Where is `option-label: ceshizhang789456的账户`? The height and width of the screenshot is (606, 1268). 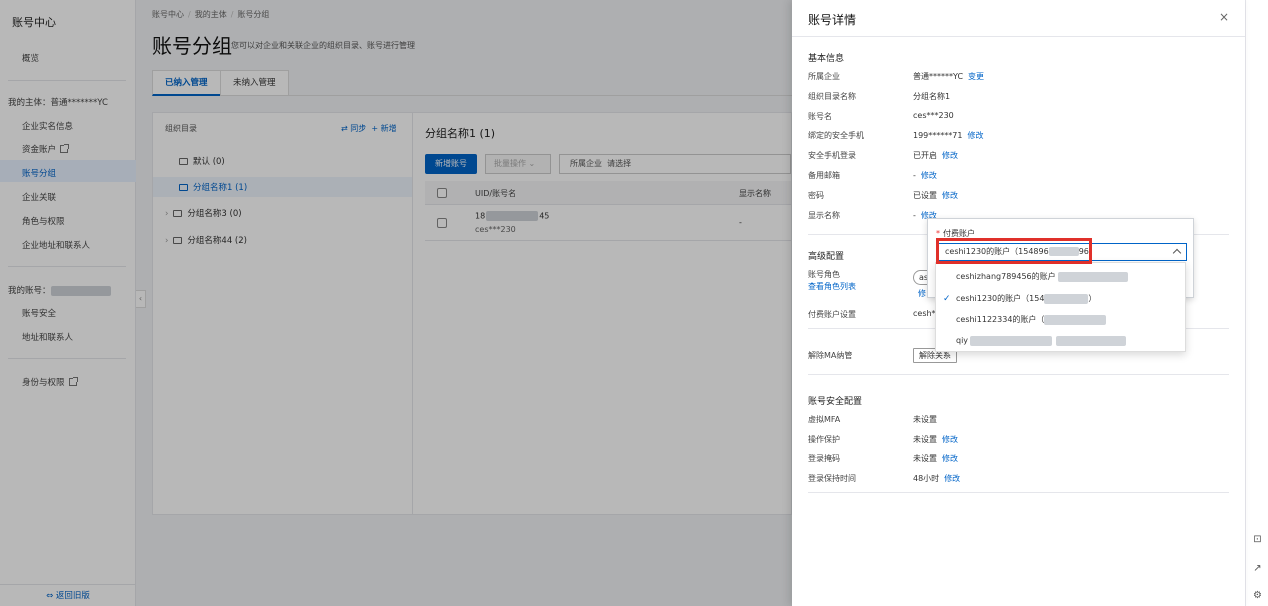
option-label: ceshizhang789456的账户 is located at coordinates (1006, 276).